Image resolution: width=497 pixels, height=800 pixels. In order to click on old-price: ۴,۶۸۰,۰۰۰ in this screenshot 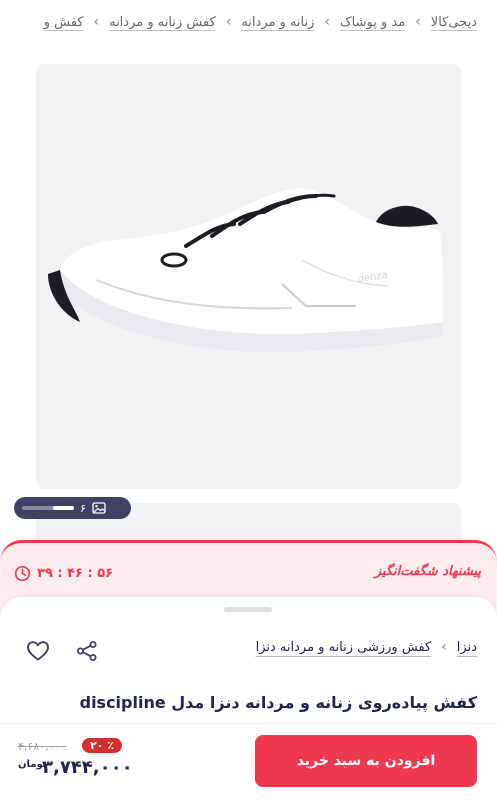, I will do `click(42, 746)`.